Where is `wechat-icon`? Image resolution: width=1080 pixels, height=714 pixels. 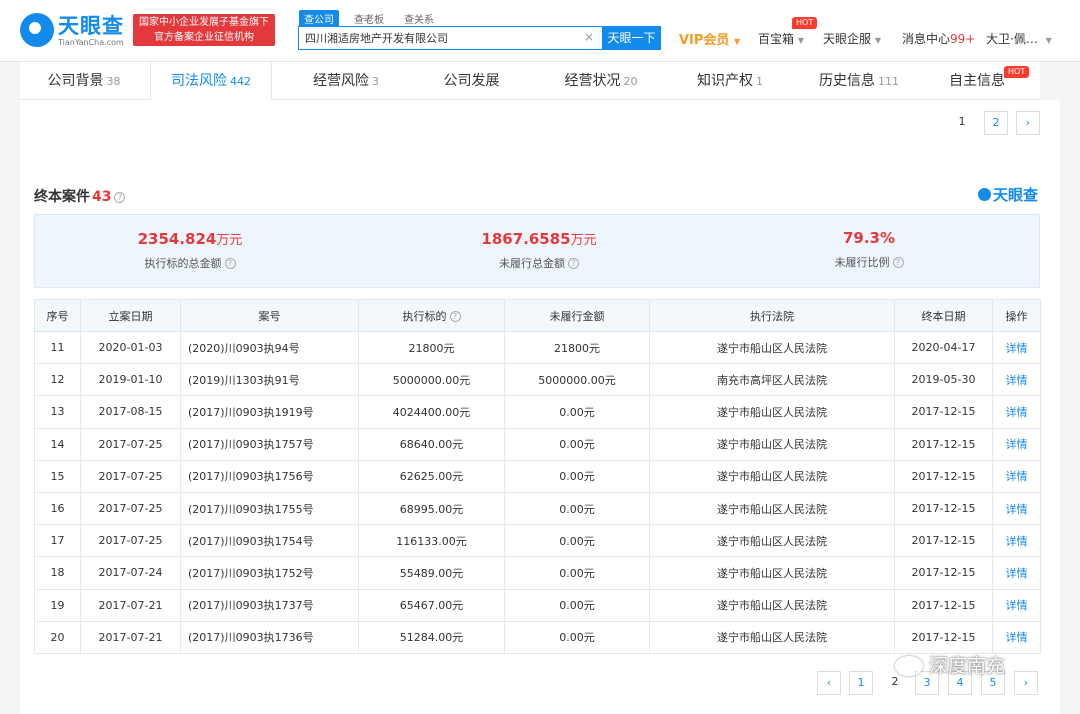 wechat-icon is located at coordinates (909, 666).